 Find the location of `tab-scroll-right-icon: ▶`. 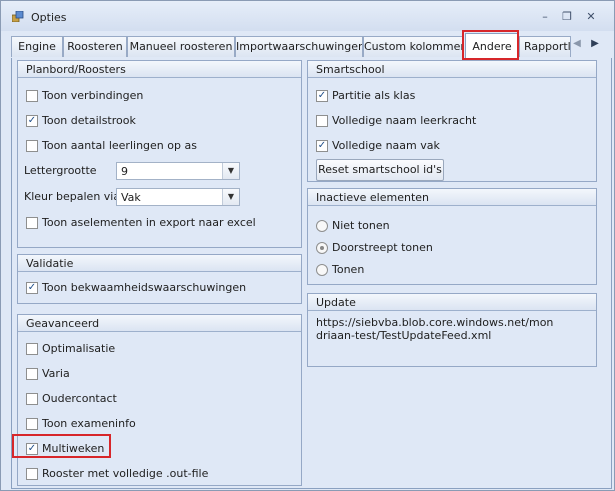

tab-scroll-right-icon: ▶ is located at coordinates (595, 45).